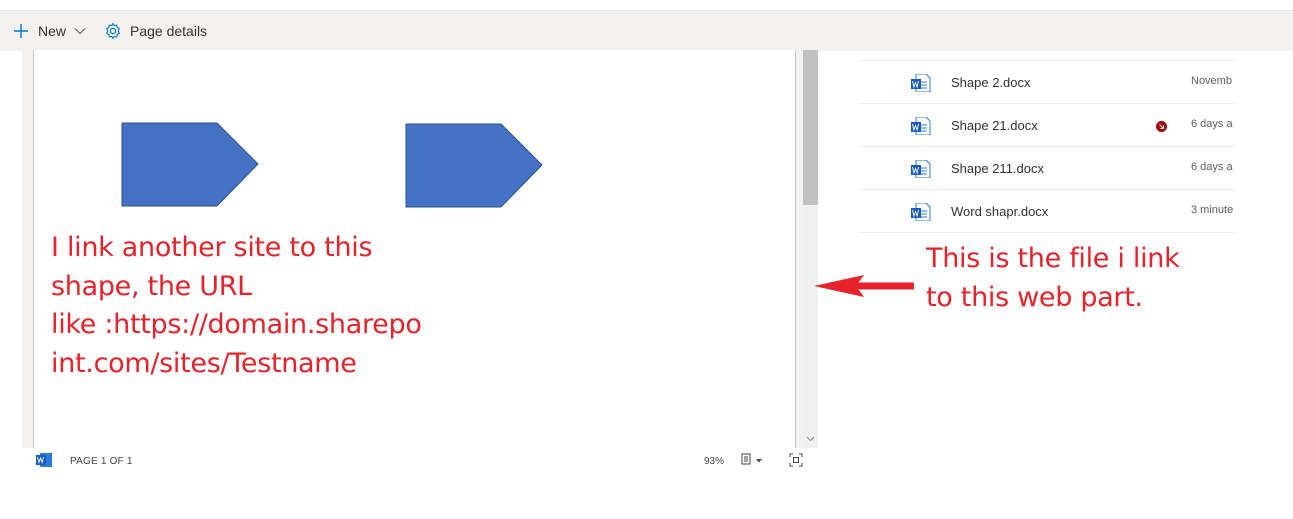 Image resolution: width=1293 pixels, height=519 pixels. What do you see at coordinates (212, 247) in the screenshot?
I see `document-text-line: I link another site to this` at bounding box center [212, 247].